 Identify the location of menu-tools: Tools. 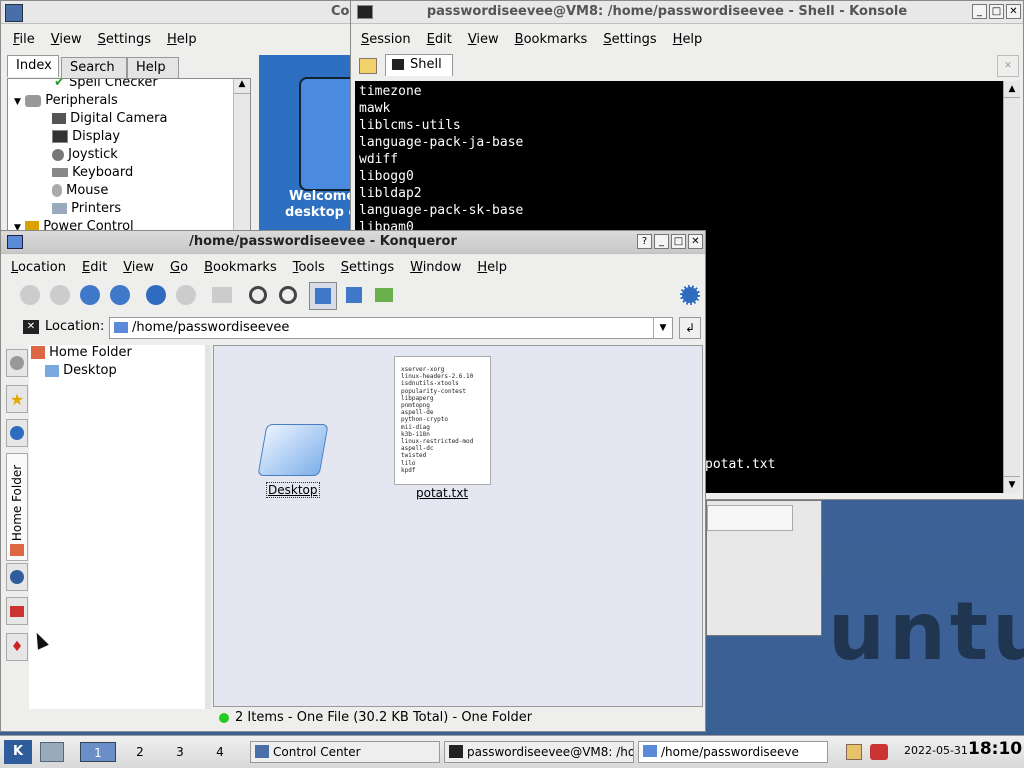
(309, 267).